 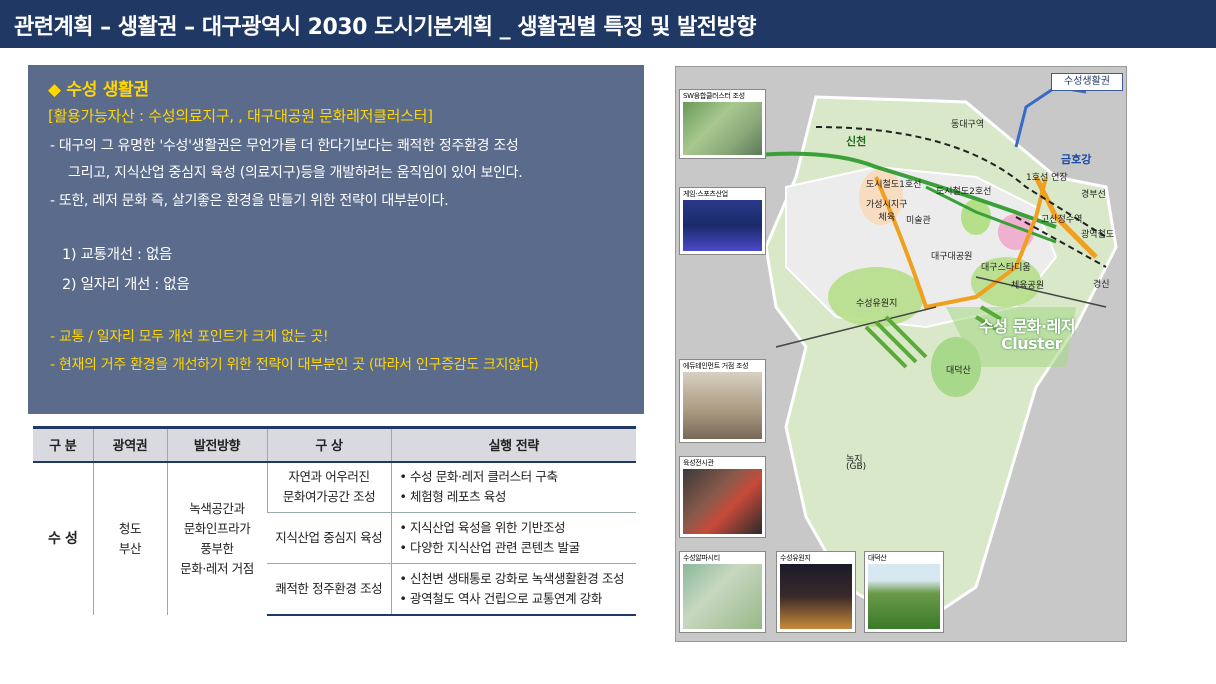 What do you see at coordinates (513, 487) in the screenshot?
I see `plan-cell: • 수성 문화·레저 클러스터 구축 • 체험형 레포츠 육성` at bounding box center [513, 487].